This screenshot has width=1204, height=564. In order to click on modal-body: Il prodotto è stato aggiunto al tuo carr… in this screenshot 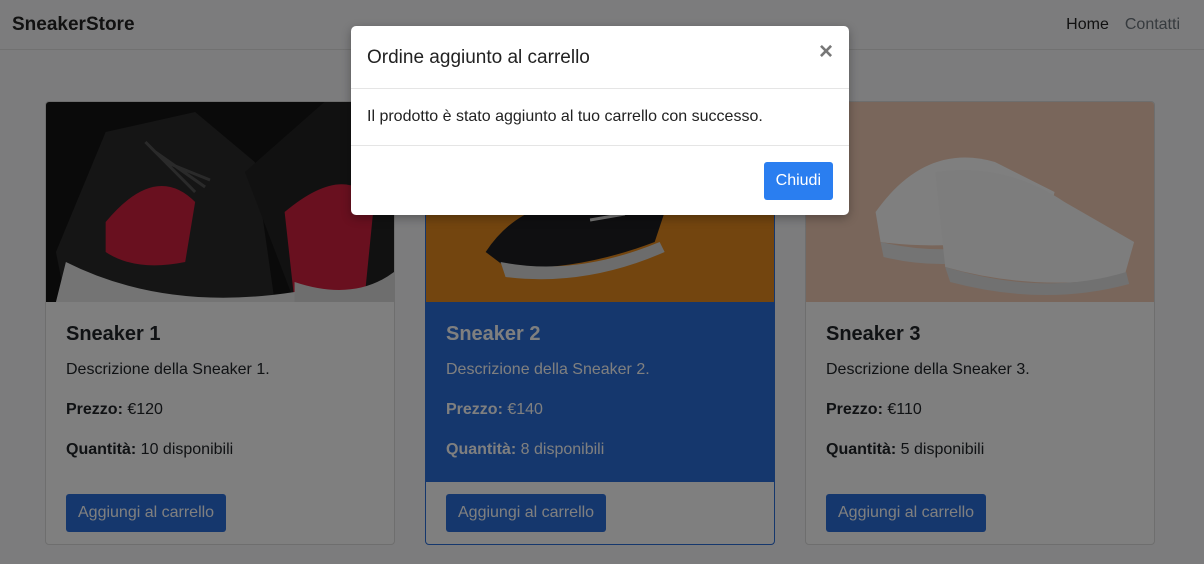, I will do `click(600, 117)`.